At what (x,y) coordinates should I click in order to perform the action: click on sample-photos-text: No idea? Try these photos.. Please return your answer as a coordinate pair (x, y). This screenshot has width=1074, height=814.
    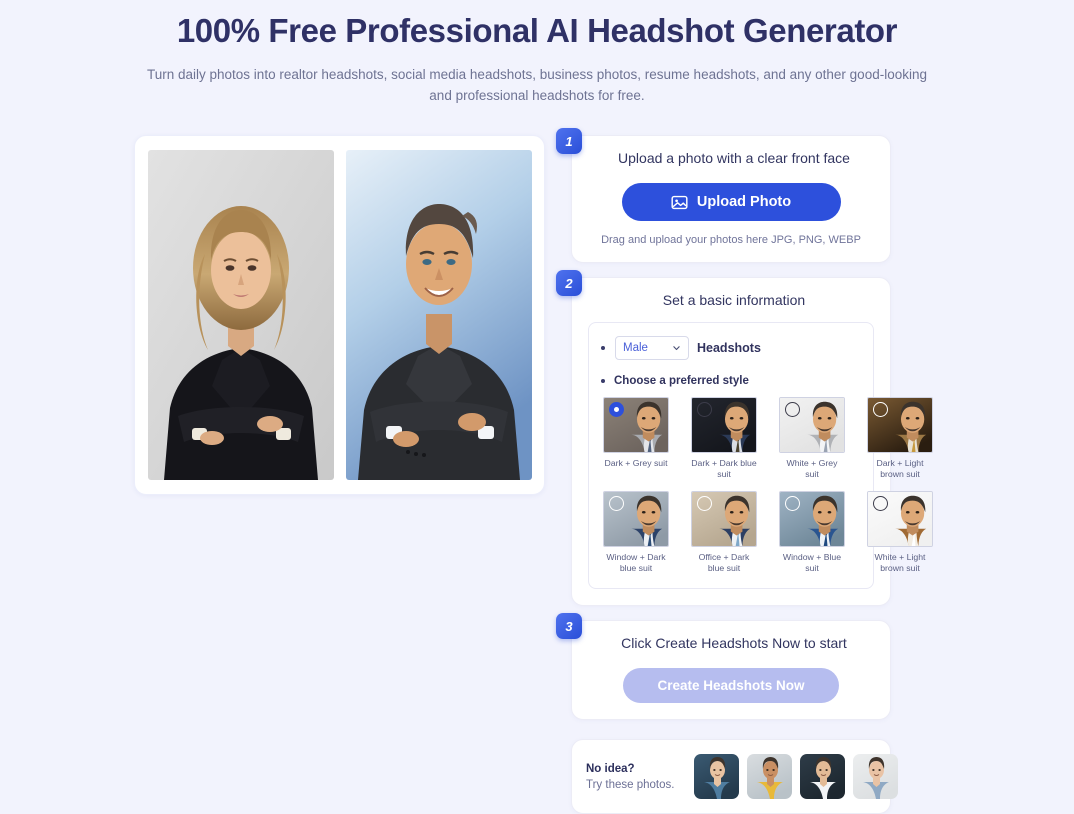
    Looking at the image, I should click on (635, 777).